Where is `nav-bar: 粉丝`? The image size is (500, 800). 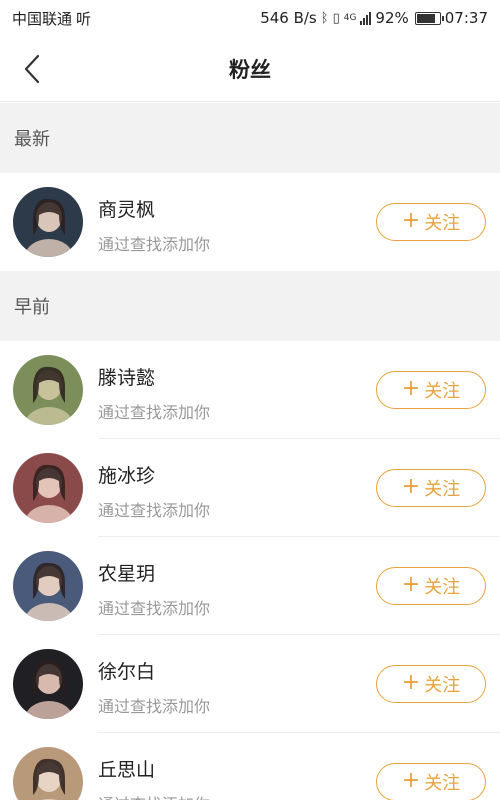 nav-bar: 粉丝 is located at coordinates (250, 69).